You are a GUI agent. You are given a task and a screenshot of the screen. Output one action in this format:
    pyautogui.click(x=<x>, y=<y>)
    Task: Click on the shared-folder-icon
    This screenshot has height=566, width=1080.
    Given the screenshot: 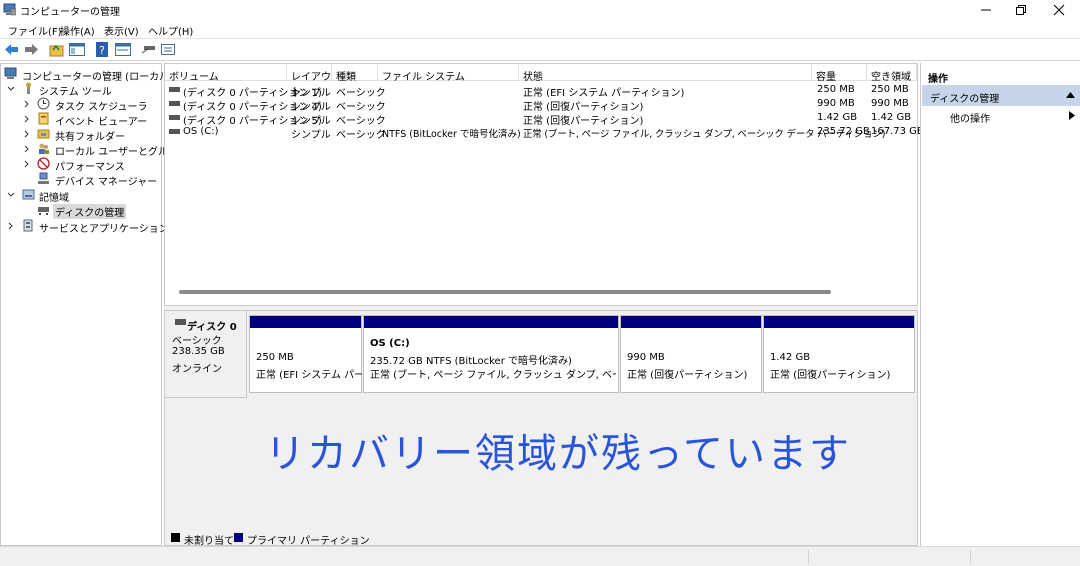 What is the action you would take?
    pyautogui.click(x=43, y=134)
    